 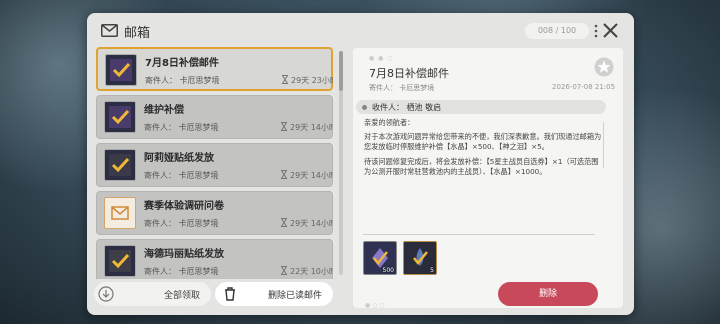 What do you see at coordinates (311, 271) in the screenshot?
I see `mail-item-time: 22天 10小时` at bounding box center [311, 271].